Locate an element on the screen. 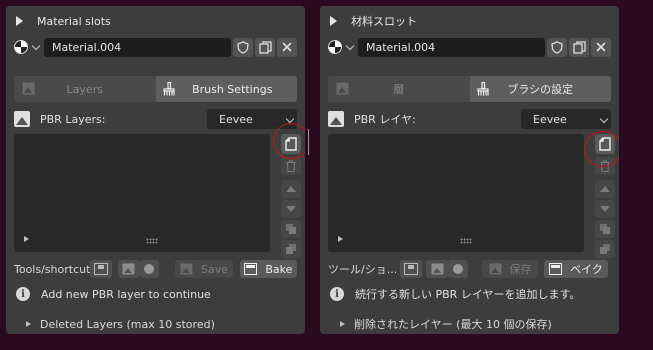 The height and width of the screenshot is (350, 653). arrow-up-icon is located at coordinates (605, 189).